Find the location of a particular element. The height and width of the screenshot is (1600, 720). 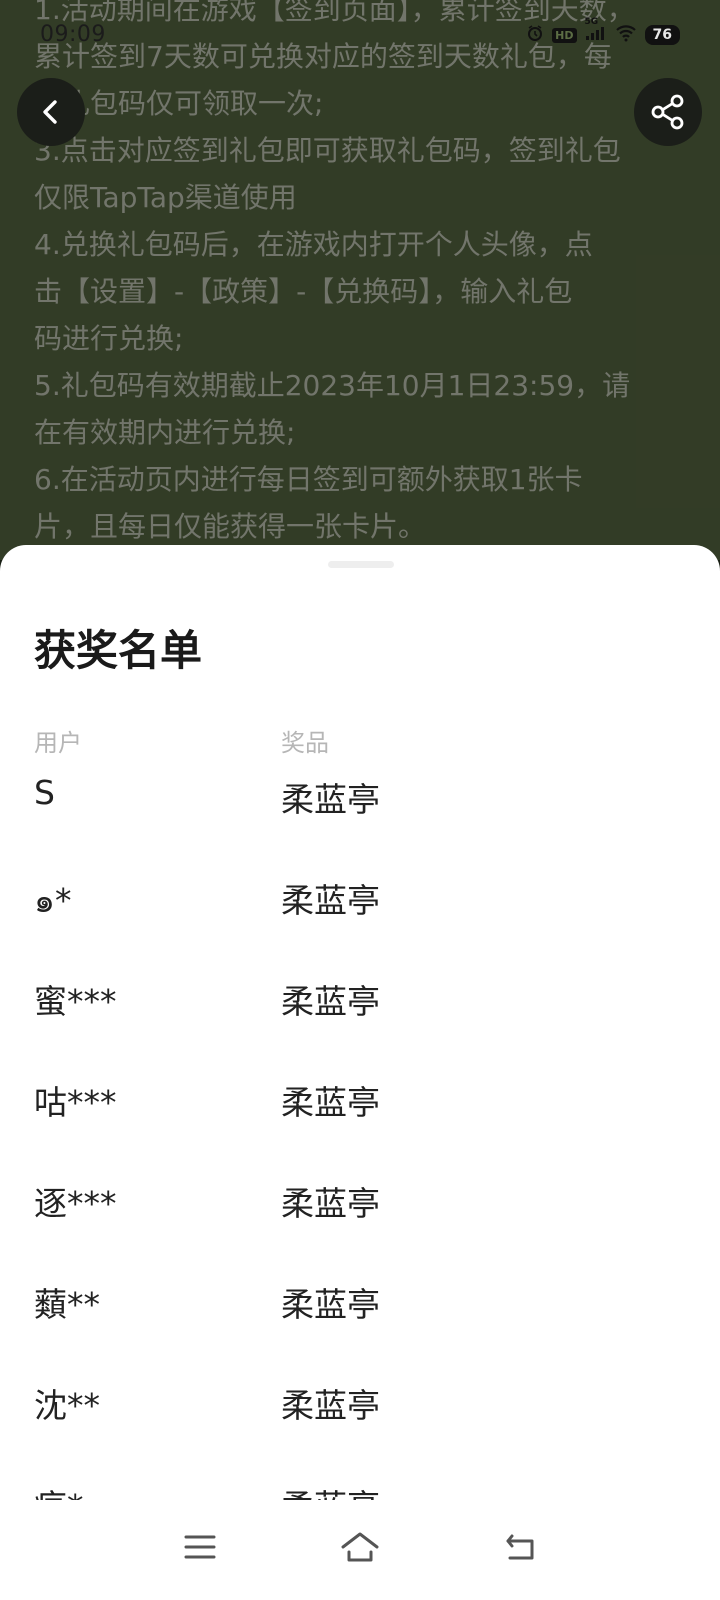

signal-icon: 5G is located at coordinates (596, 31).